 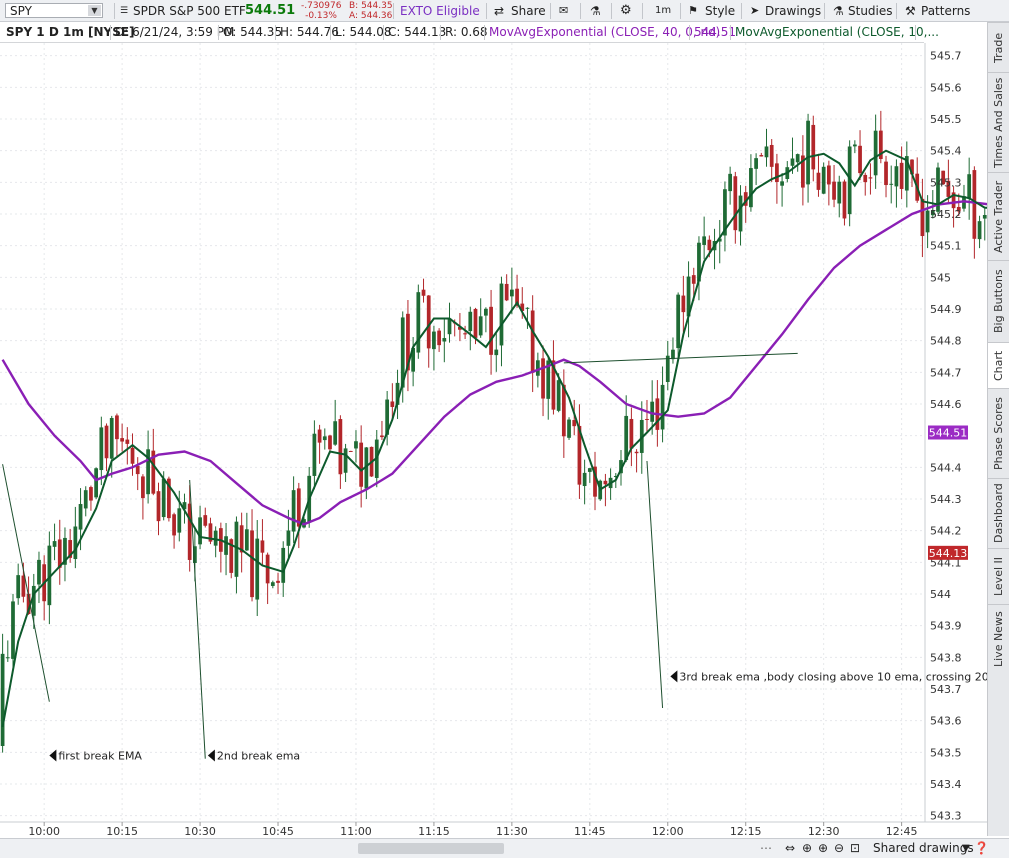 What do you see at coordinates (321, 6) in the screenshot?
I see `net-change: -.730976` at bounding box center [321, 6].